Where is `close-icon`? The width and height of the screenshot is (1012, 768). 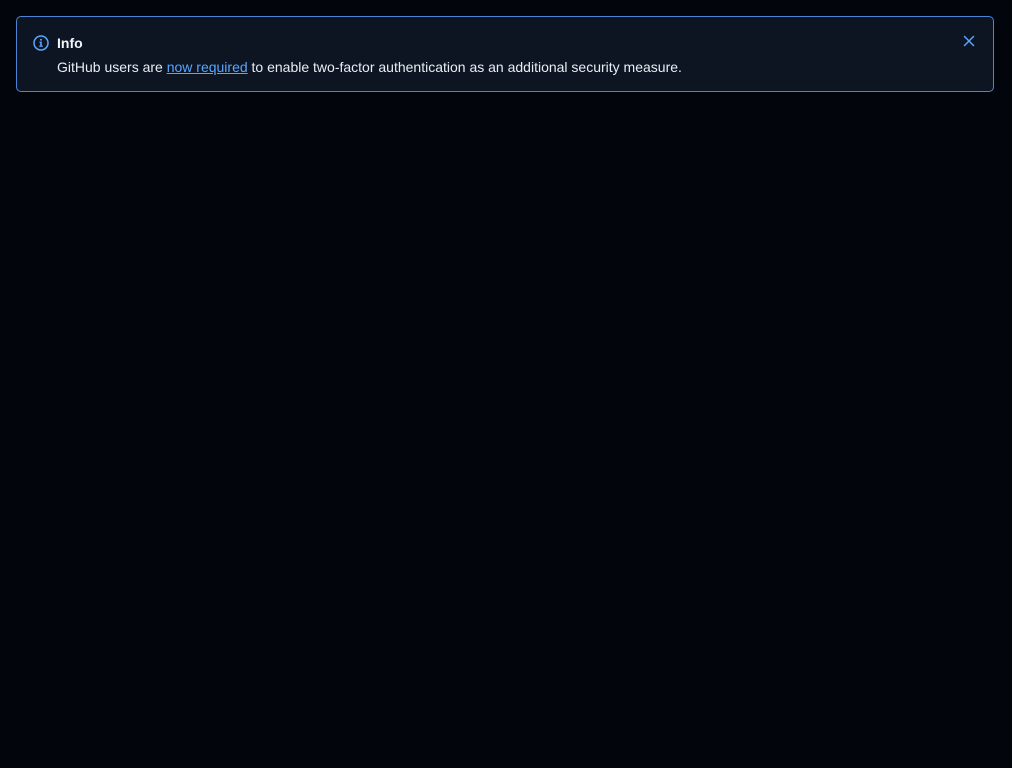 close-icon is located at coordinates (969, 41).